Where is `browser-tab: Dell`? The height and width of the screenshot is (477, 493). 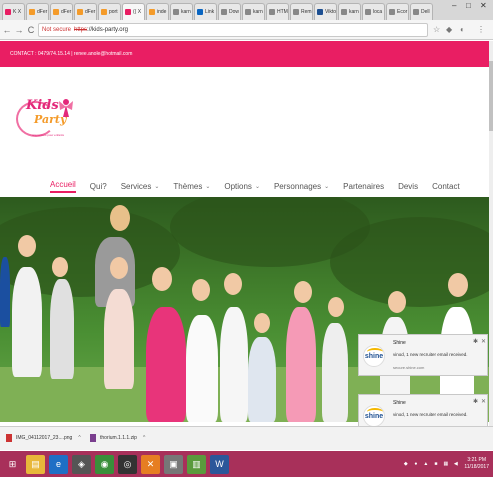 browser-tab: Dell is located at coordinates (421, 11).